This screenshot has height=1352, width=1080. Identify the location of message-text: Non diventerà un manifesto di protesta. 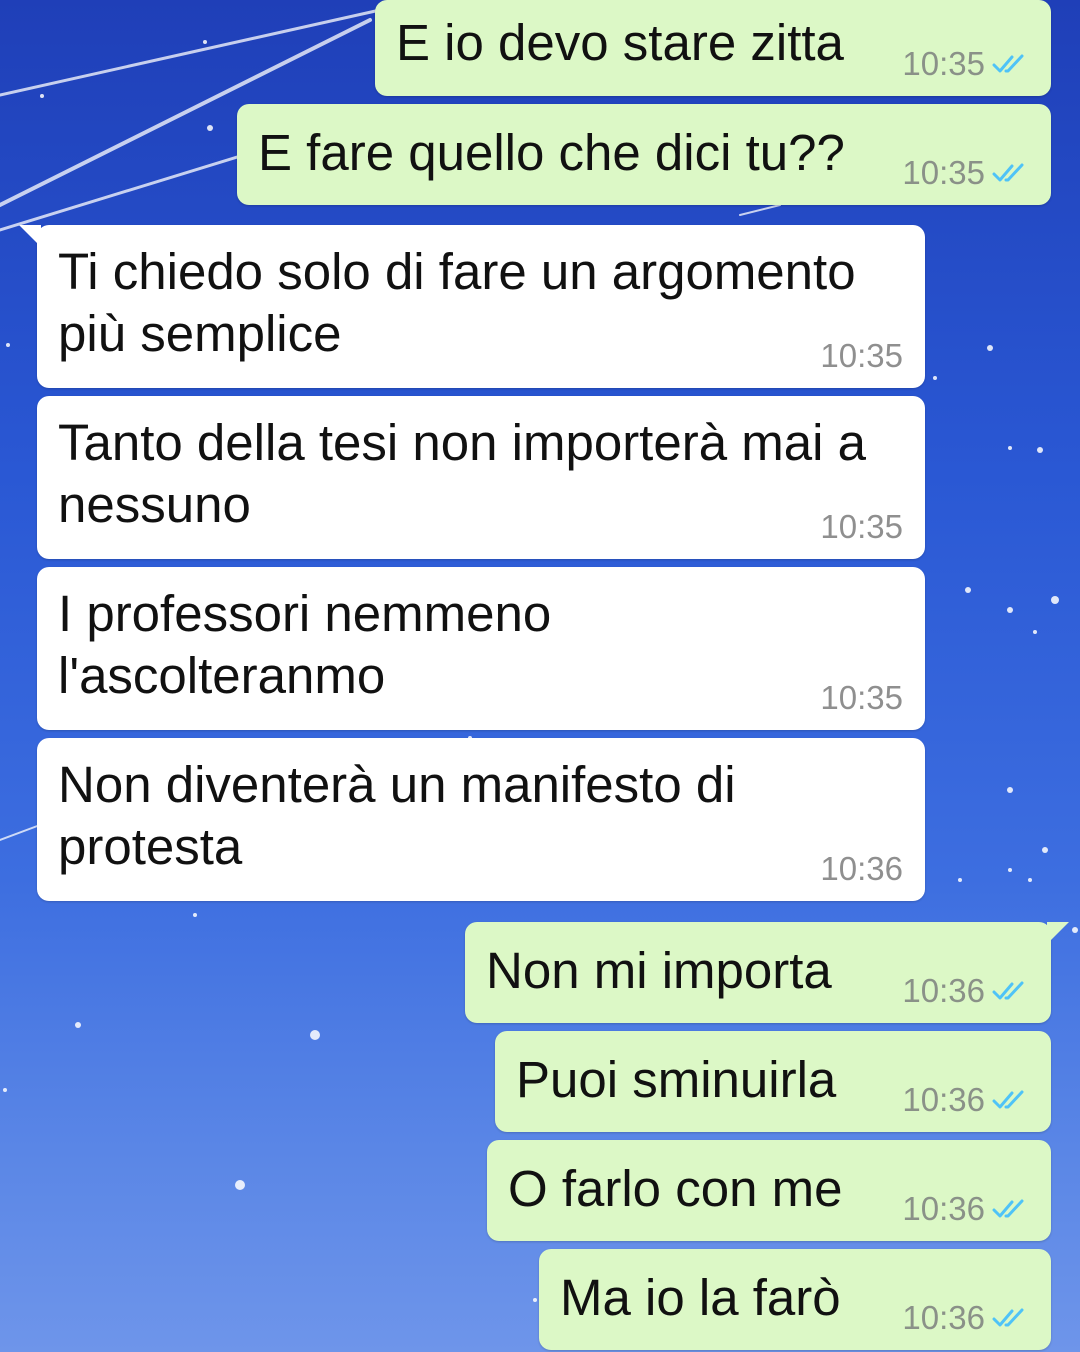
(397, 815).